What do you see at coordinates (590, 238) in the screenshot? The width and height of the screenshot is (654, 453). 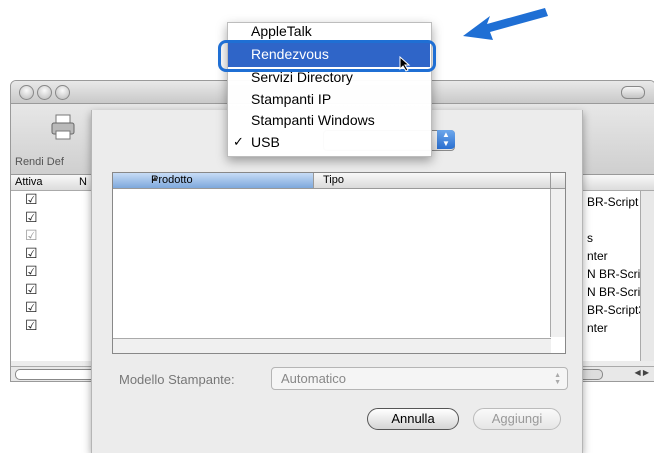 I see `printer-kind: s` at bounding box center [590, 238].